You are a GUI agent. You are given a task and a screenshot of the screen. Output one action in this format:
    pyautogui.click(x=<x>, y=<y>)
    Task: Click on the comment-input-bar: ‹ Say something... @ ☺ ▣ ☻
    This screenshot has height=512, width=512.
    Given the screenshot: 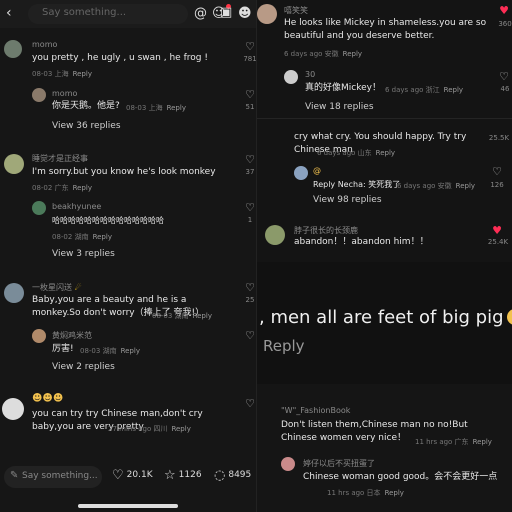 What is the action you would take?
    pyautogui.click(x=128, y=14)
    